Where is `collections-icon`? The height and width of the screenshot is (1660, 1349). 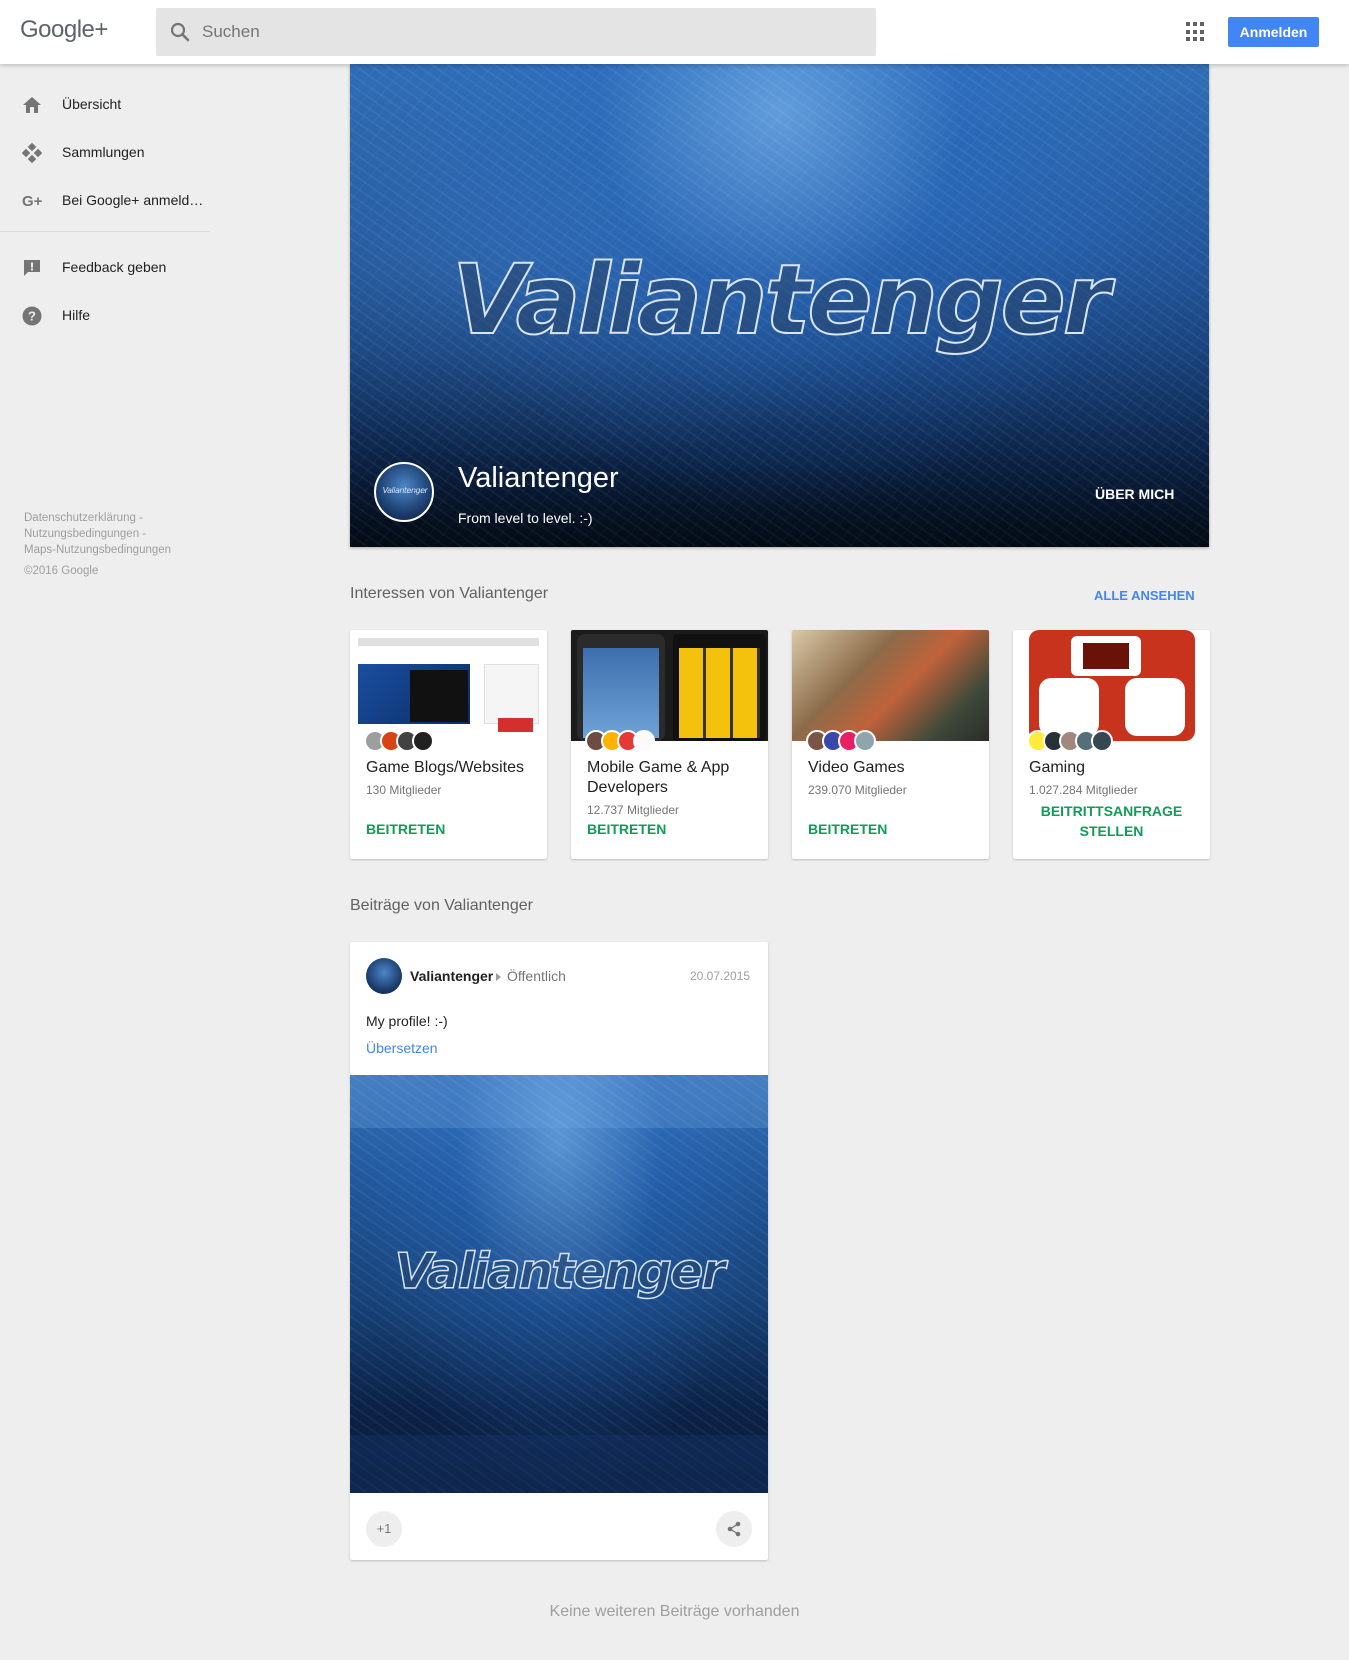 collections-icon is located at coordinates (32, 153).